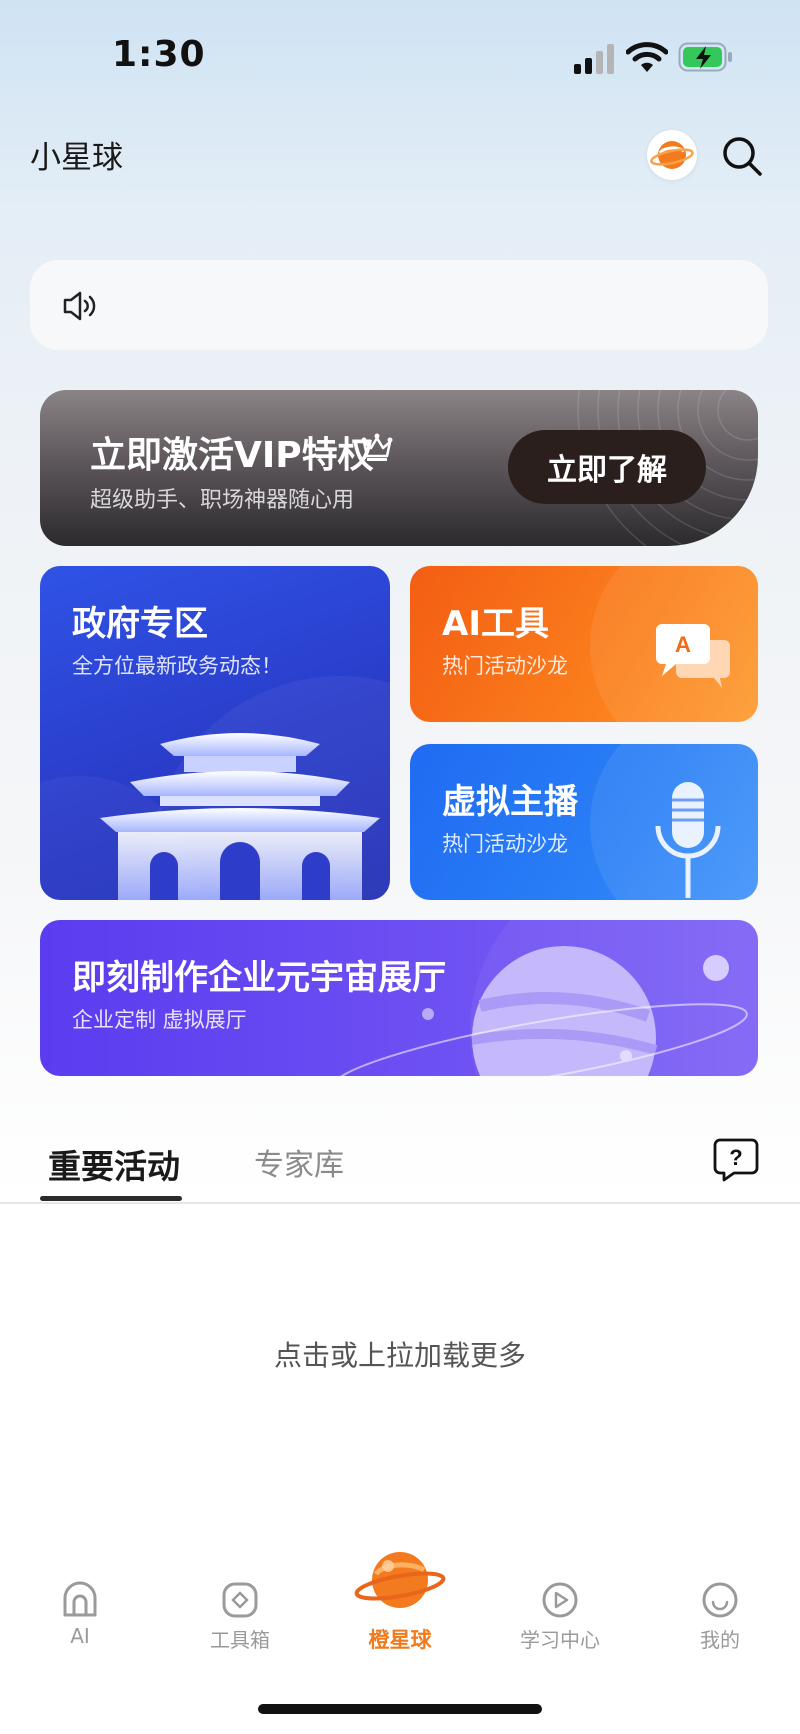 This screenshot has height=1734, width=800. I want to click on virtual-anchor-subtitle: 热门活动沙龙, so click(505, 844).